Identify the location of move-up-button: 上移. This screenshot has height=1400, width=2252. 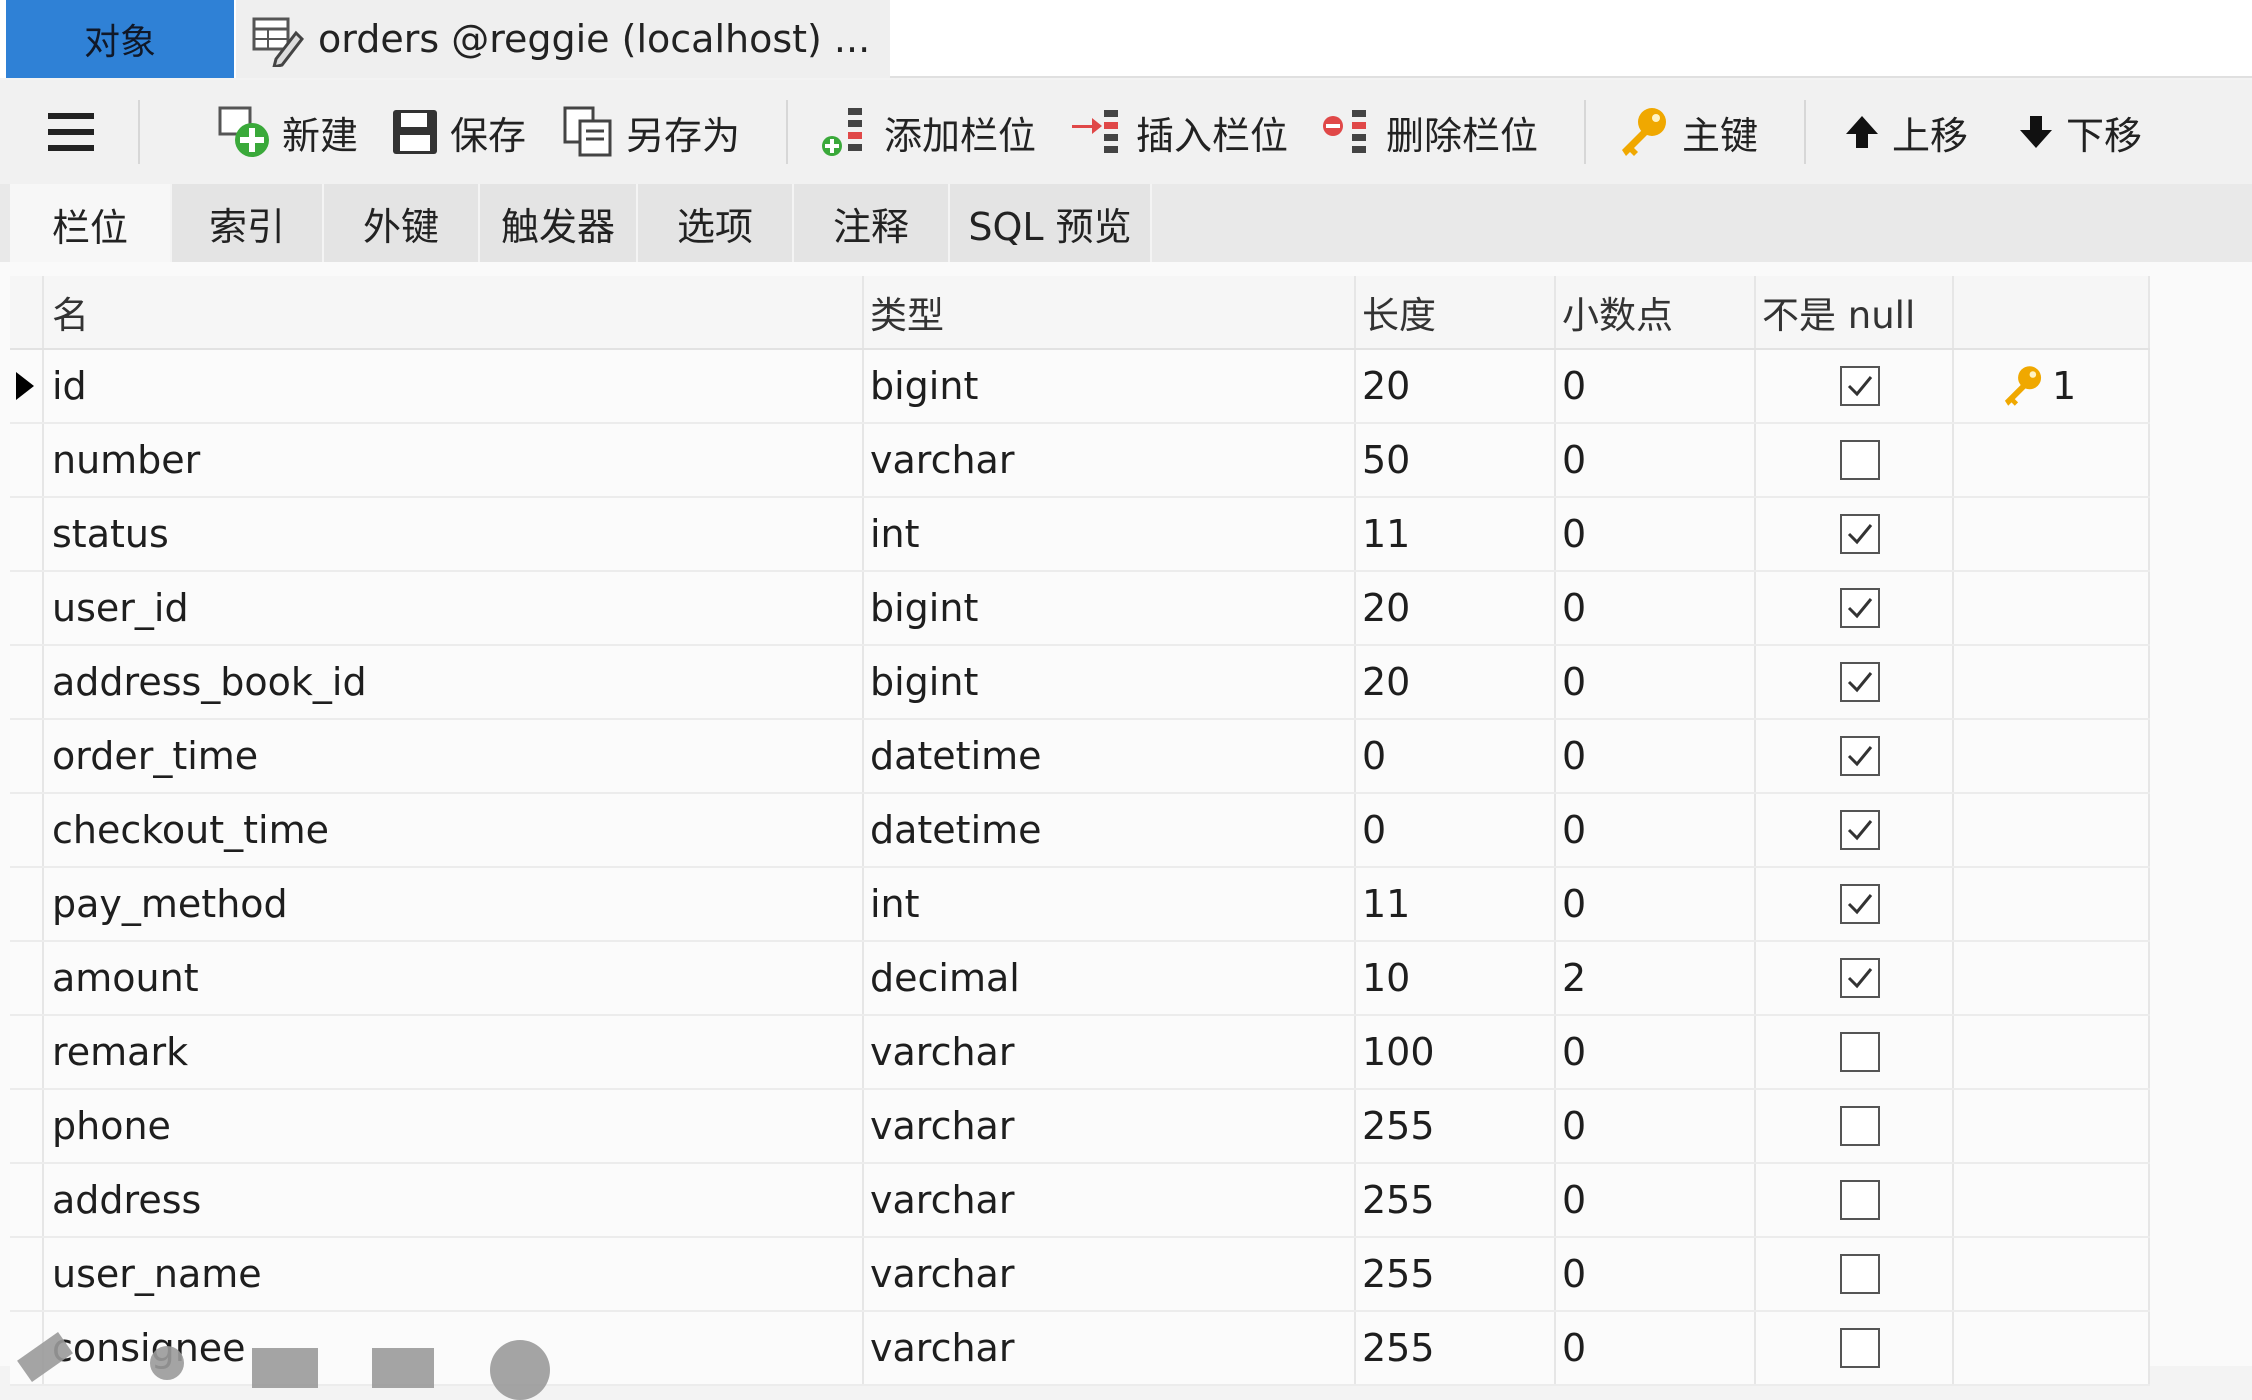
(1905, 132).